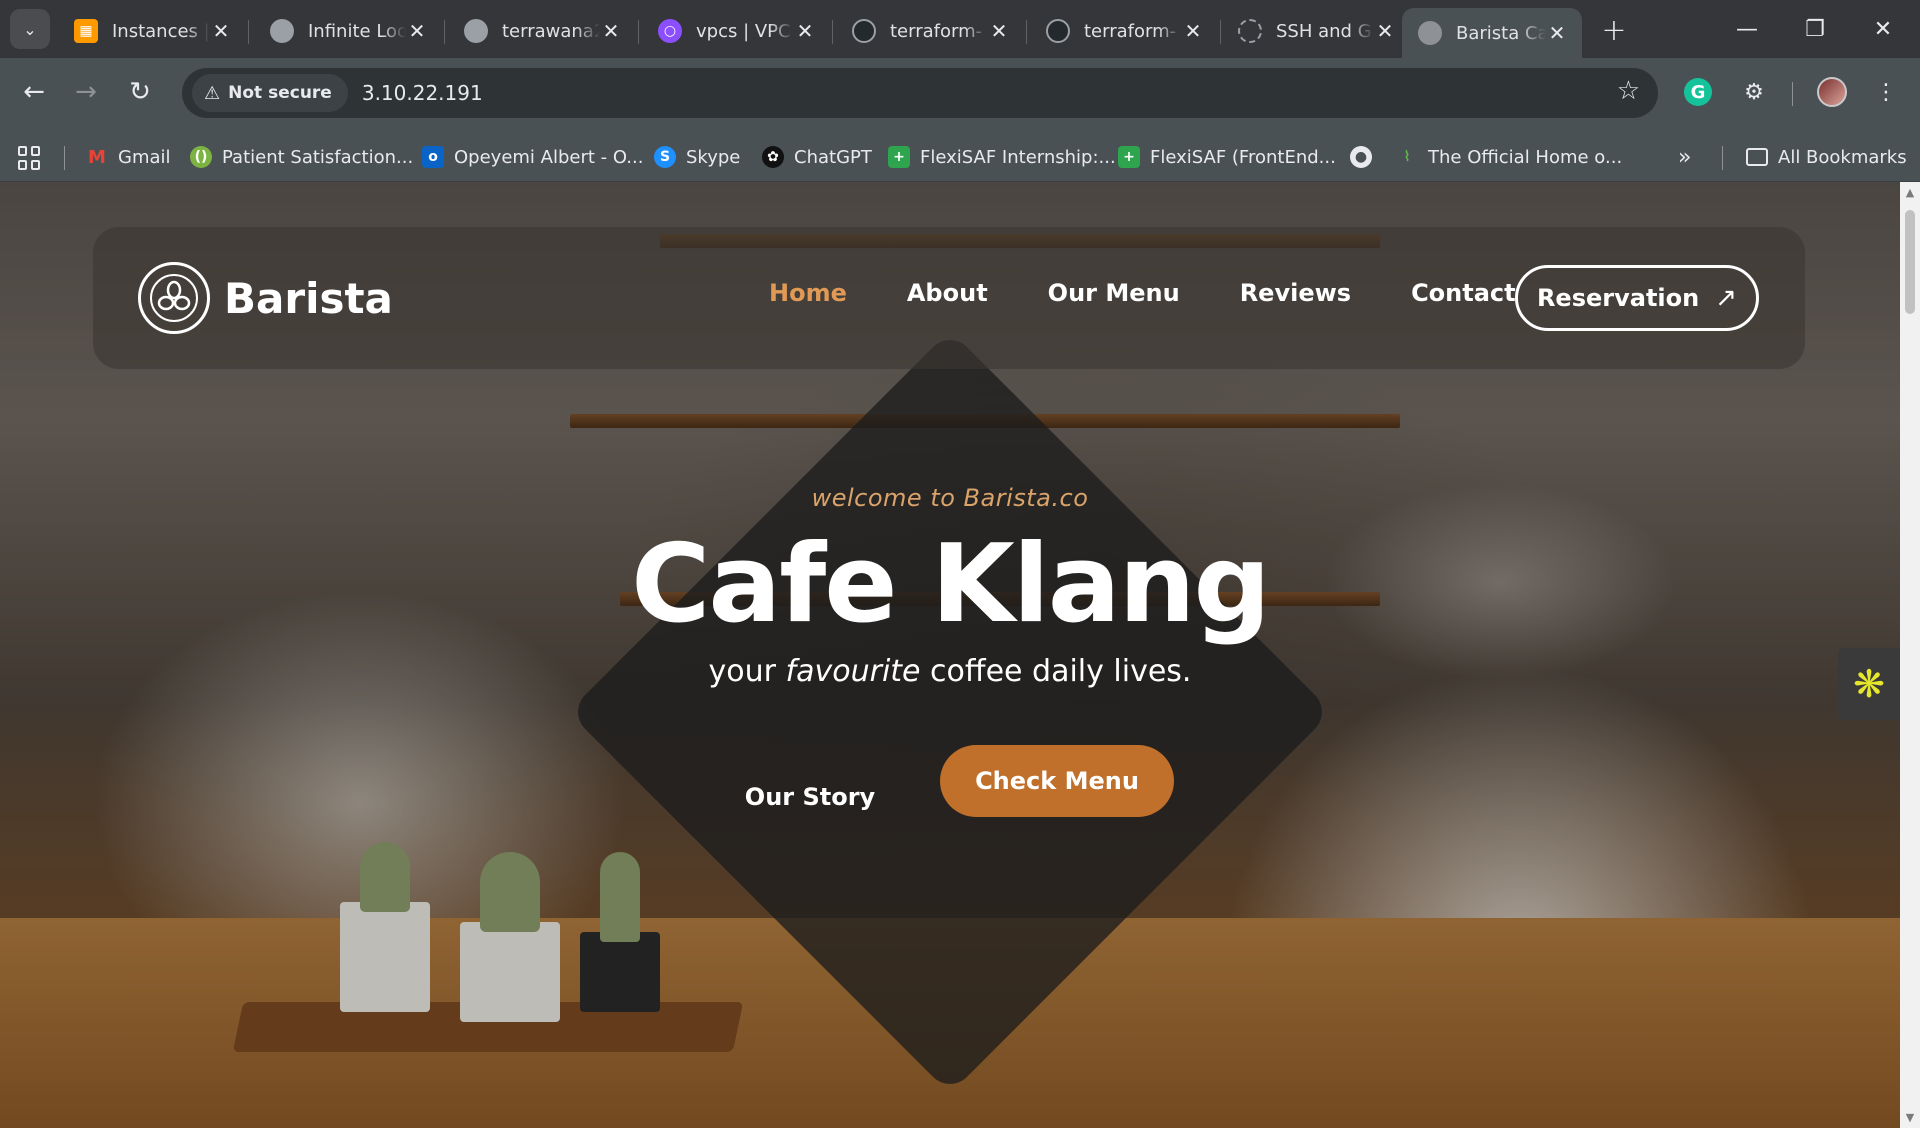 The height and width of the screenshot is (1128, 1920). Describe the element at coordinates (1295, 293) in the screenshot. I see `nav-reviews: Reviews` at that location.